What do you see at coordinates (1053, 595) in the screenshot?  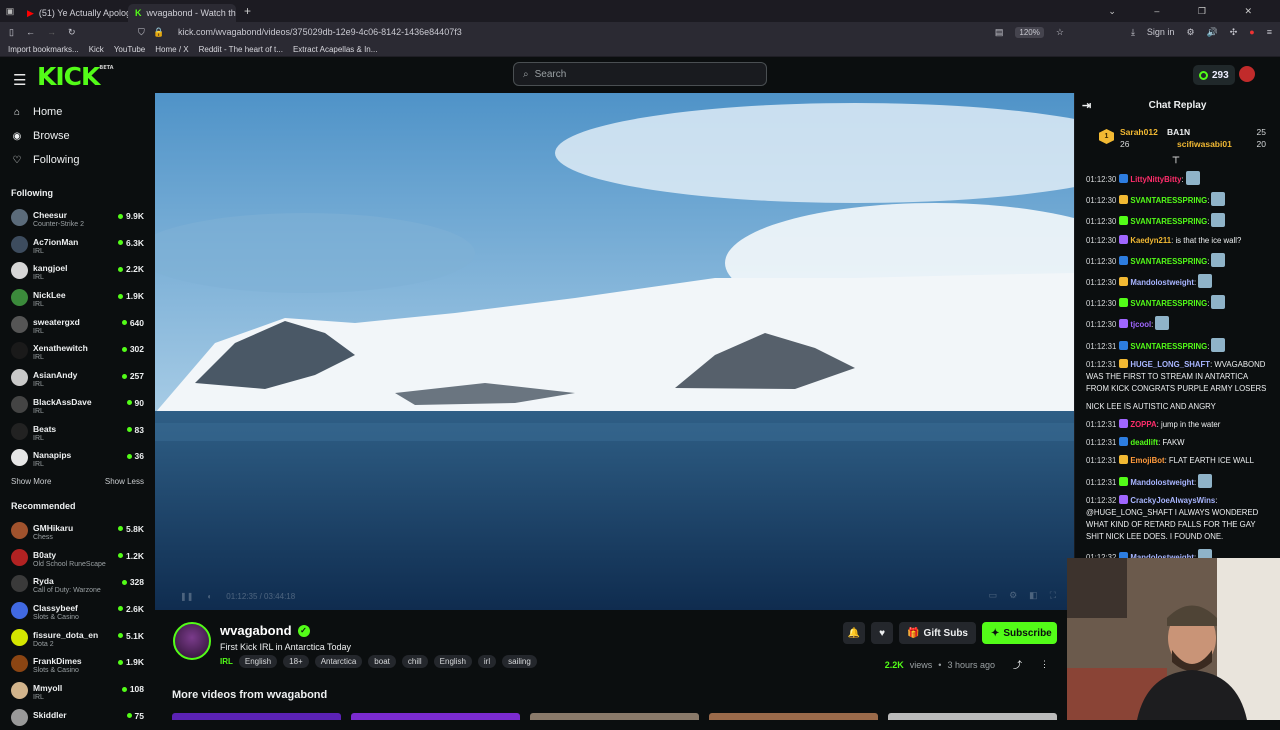 I see `fullscreen-icon: ⛶` at bounding box center [1053, 595].